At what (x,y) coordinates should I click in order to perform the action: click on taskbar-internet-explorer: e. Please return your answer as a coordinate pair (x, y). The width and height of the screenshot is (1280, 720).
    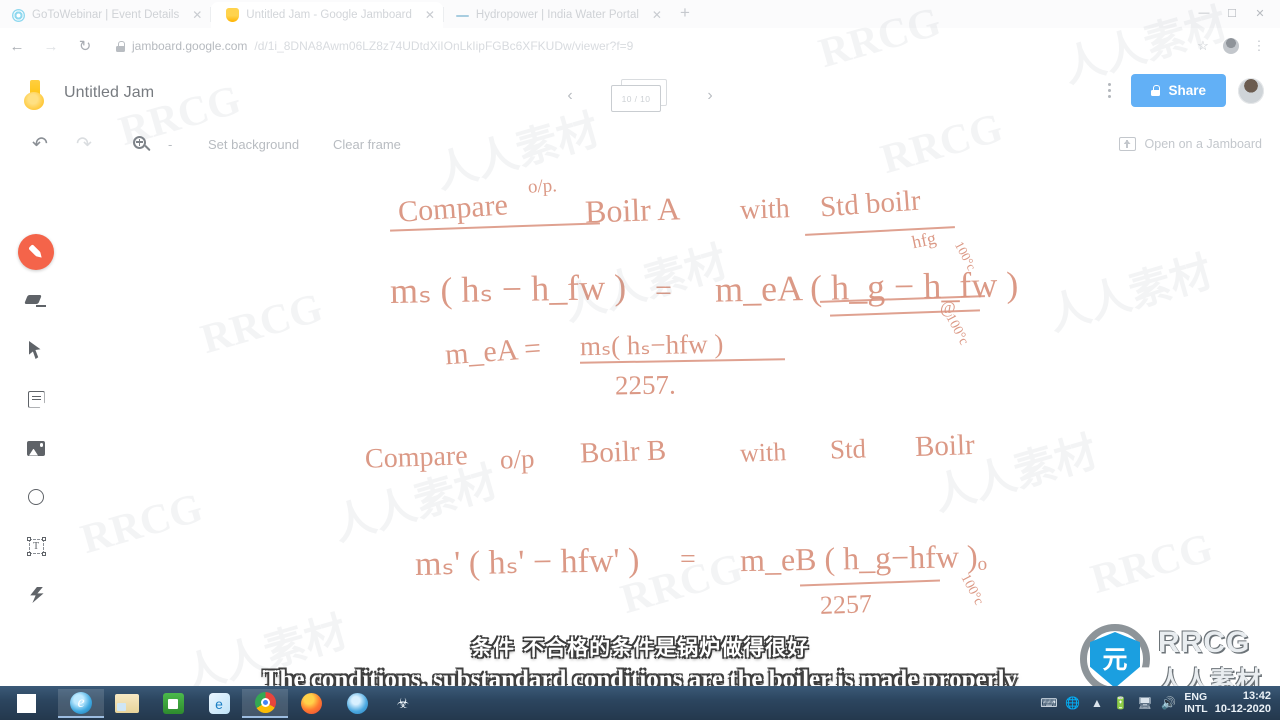
    Looking at the image, I should click on (81, 703).